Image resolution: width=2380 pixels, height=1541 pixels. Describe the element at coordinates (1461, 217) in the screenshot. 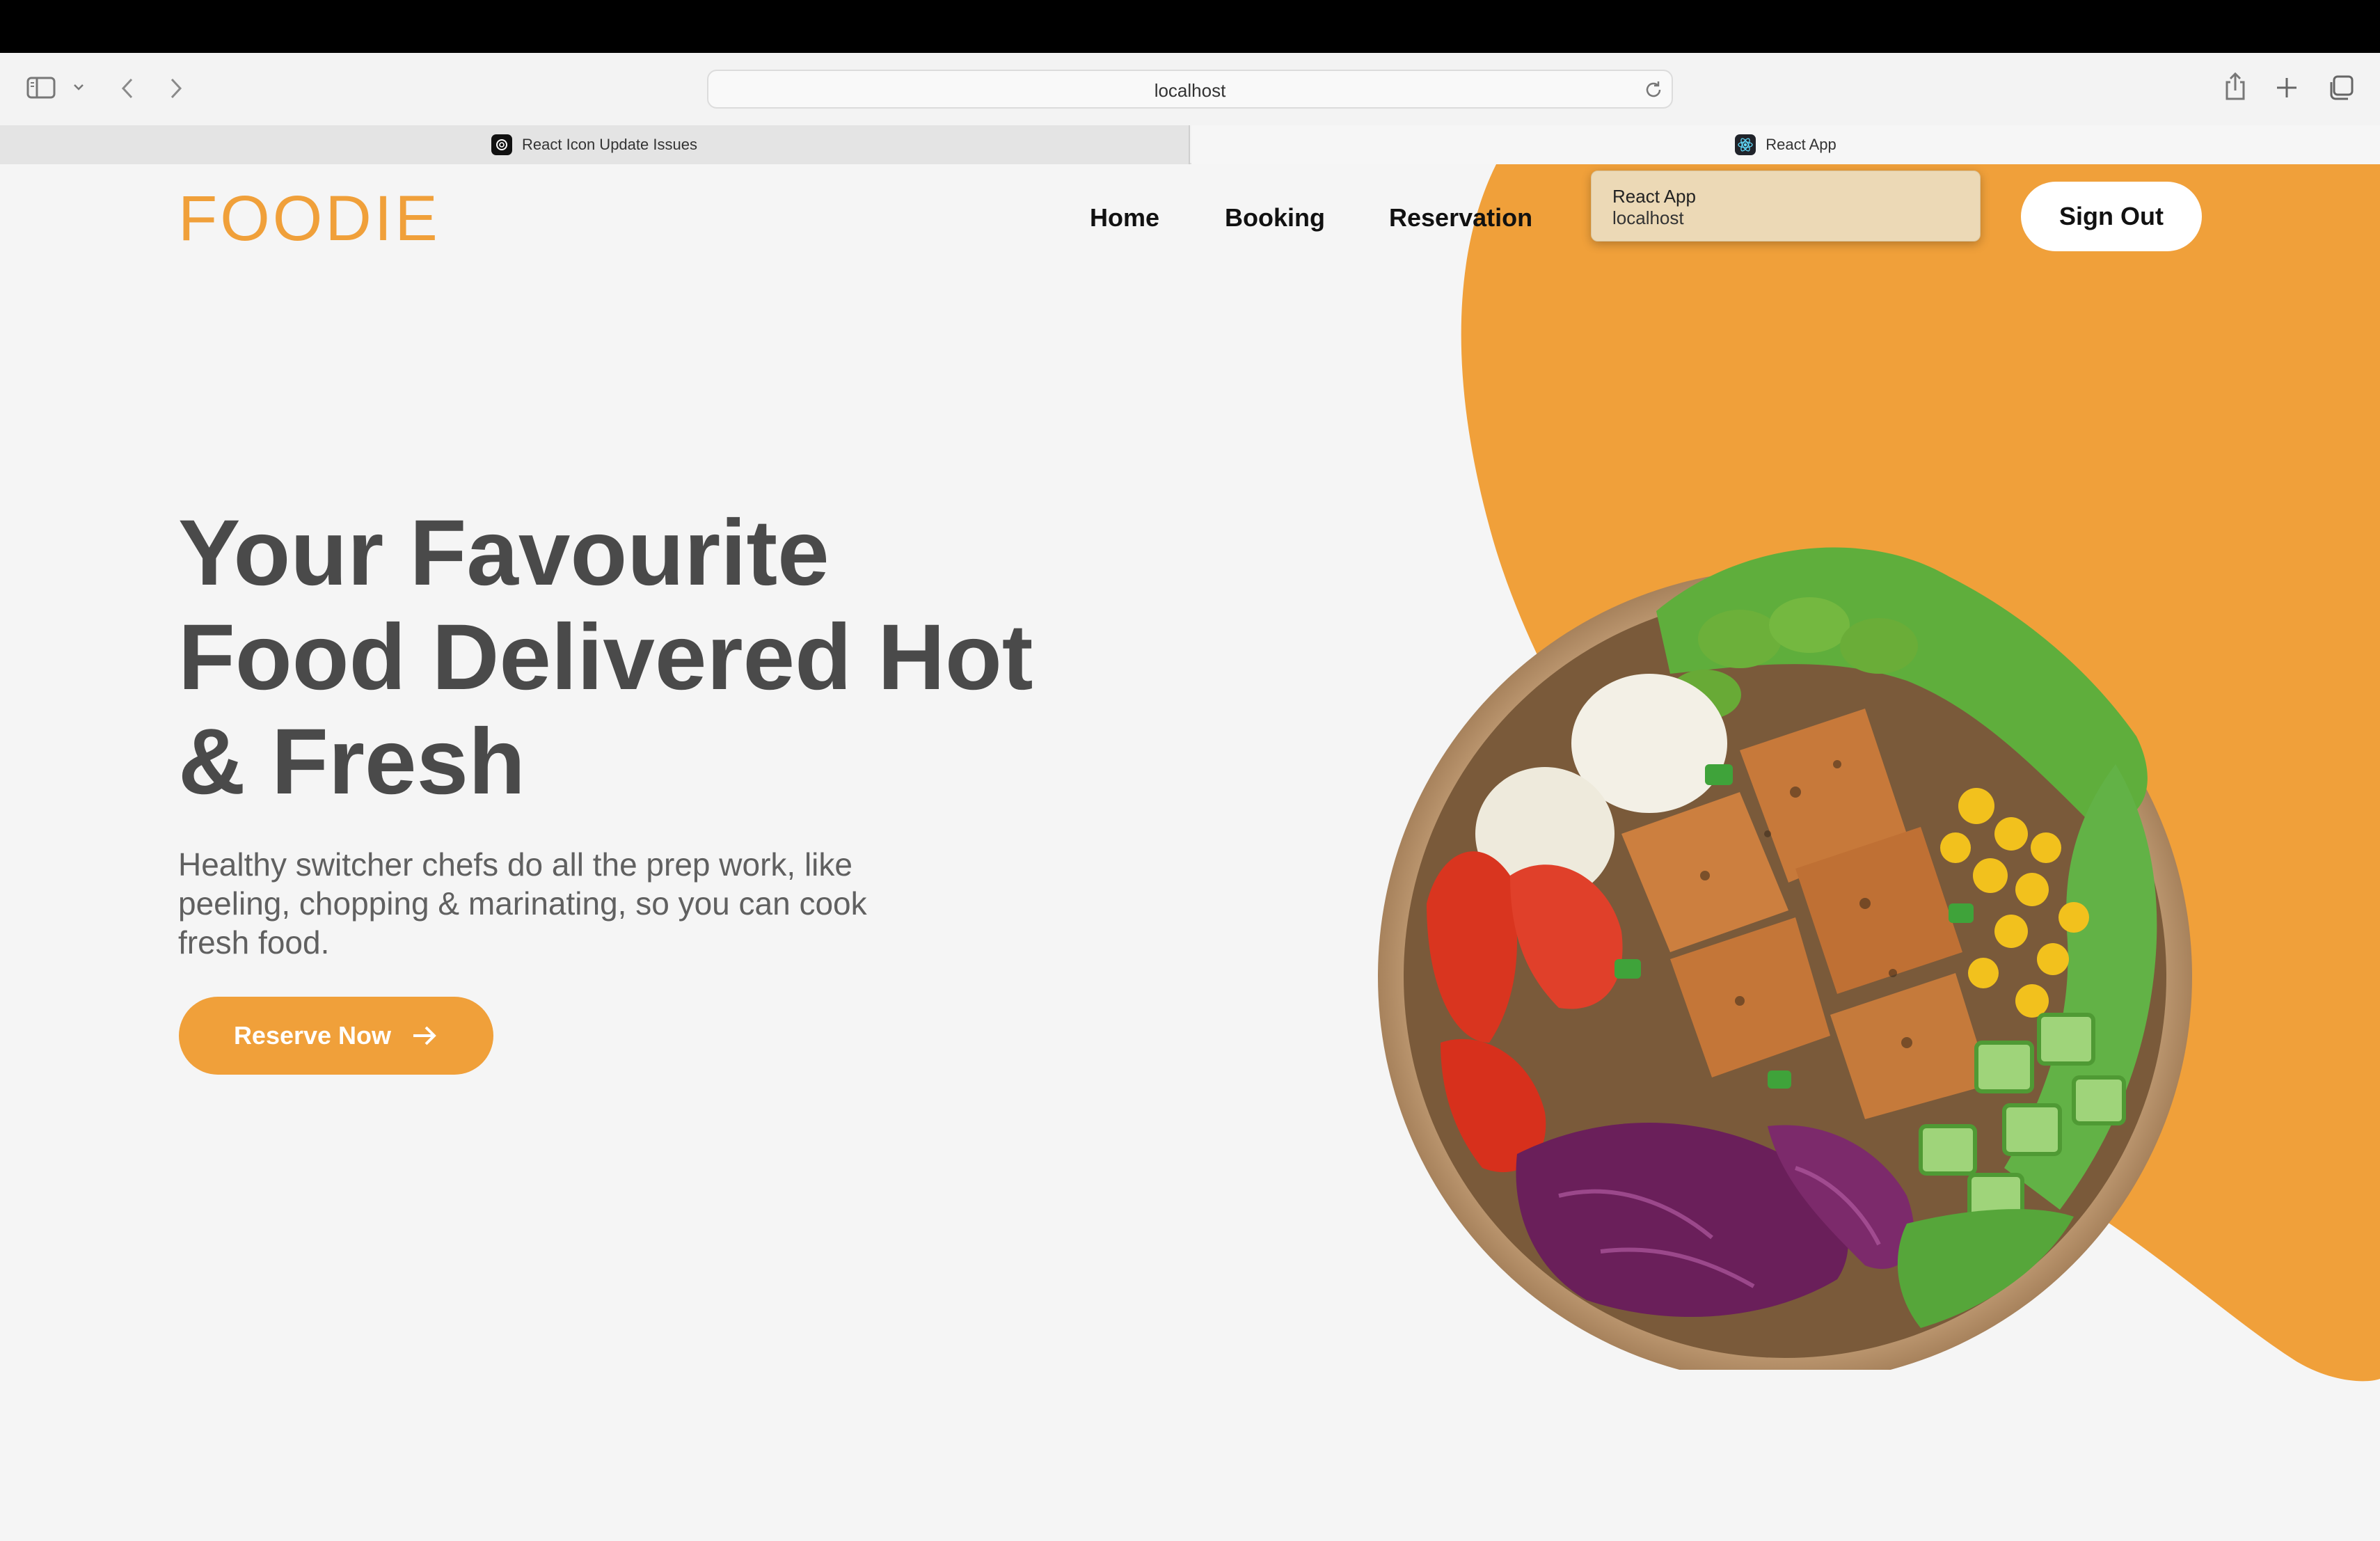

I see `nav-reservation: Reservation` at that location.